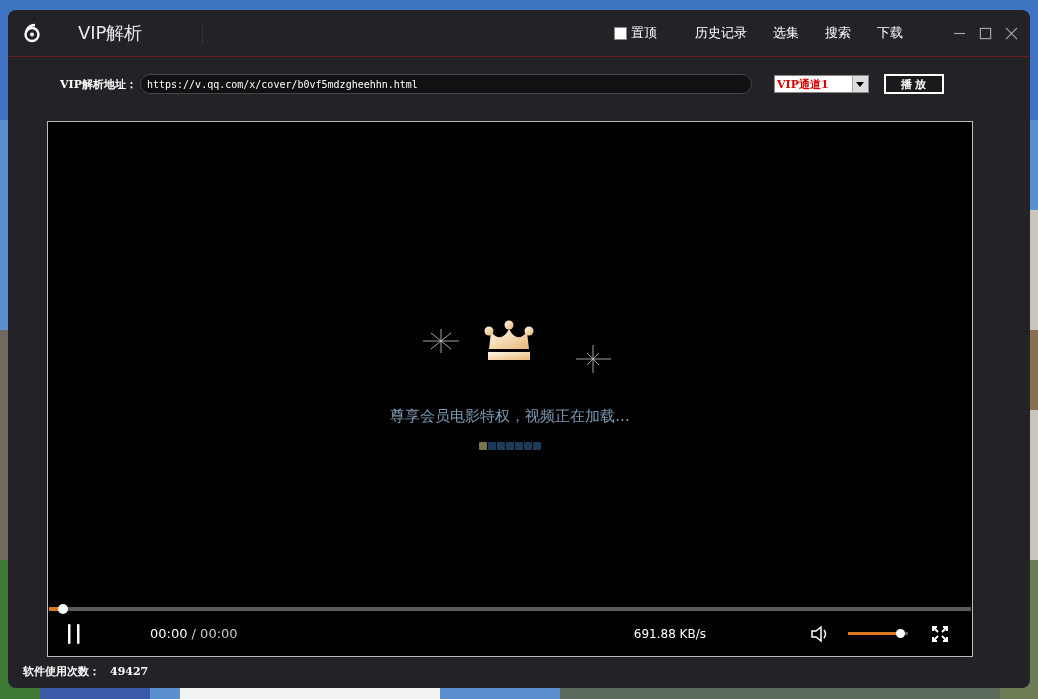 This screenshot has width=1038, height=699. I want to click on time-readout: 00:00 / 00:00, so click(194, 633).